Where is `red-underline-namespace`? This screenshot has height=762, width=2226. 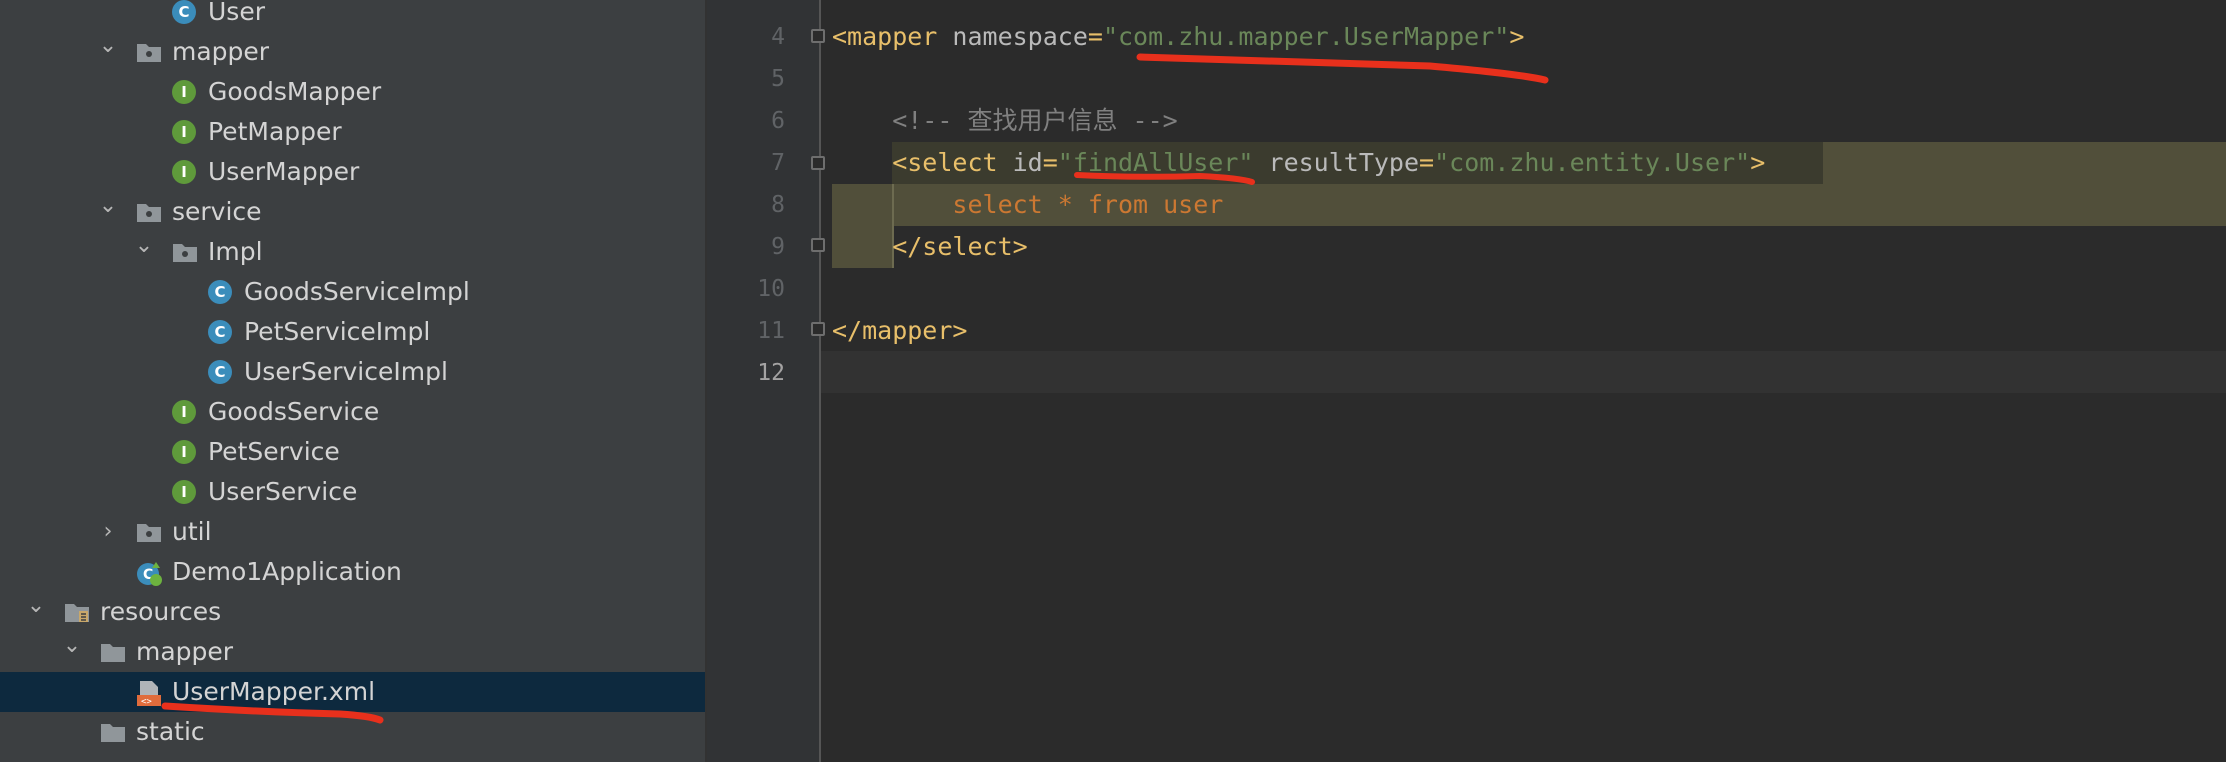
red-underline-namespace is located at coordinates (1342, 68).